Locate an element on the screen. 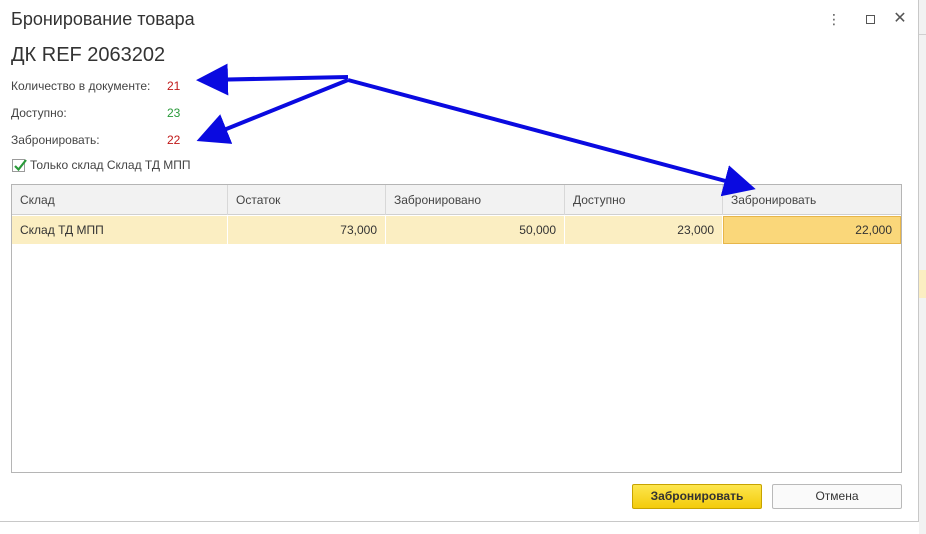 The image size is (926, 534). arrow-to-qty is located at coordinates (272, 79).